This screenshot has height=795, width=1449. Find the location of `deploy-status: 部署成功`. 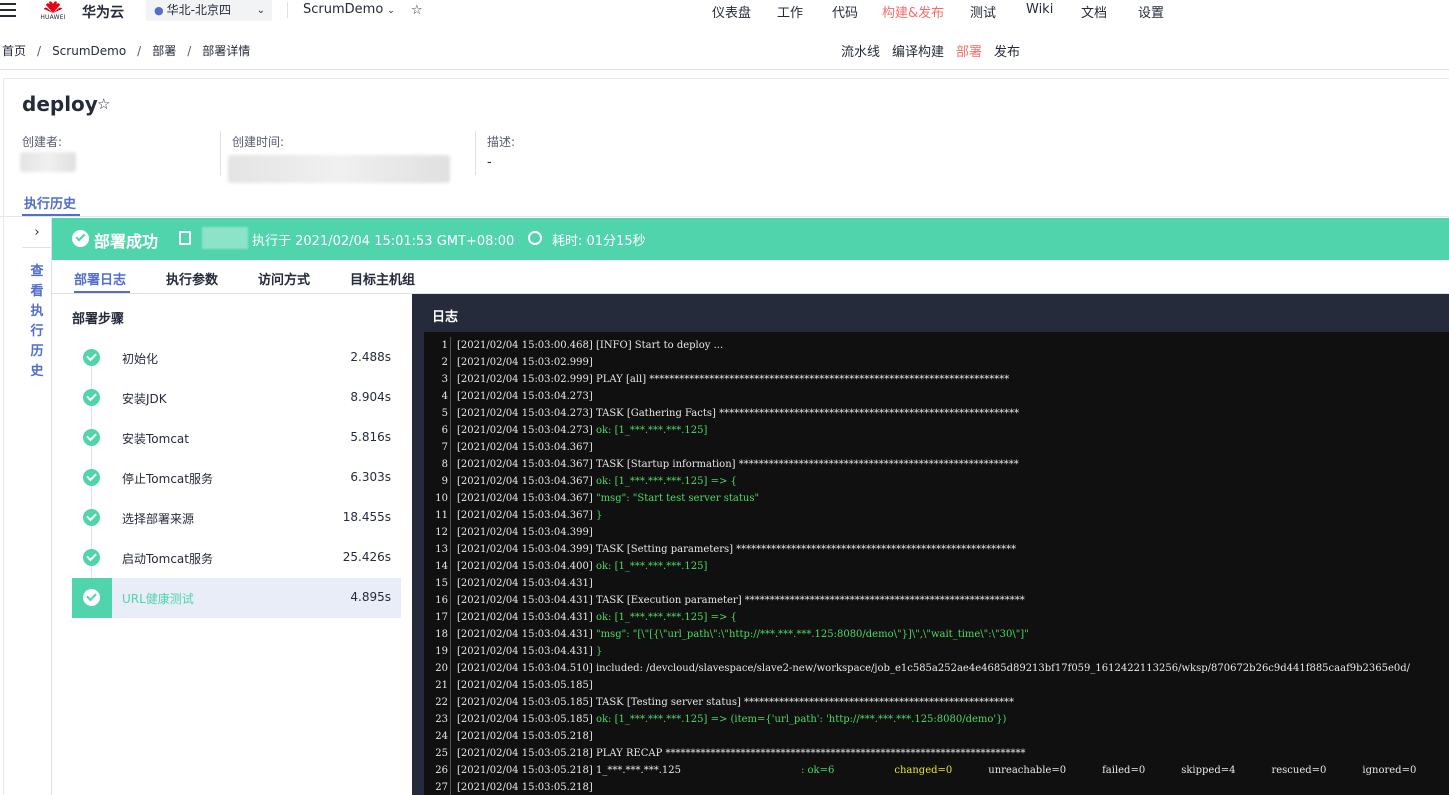

deploy-status: 部署成功 is located at coordinates (126, 241).